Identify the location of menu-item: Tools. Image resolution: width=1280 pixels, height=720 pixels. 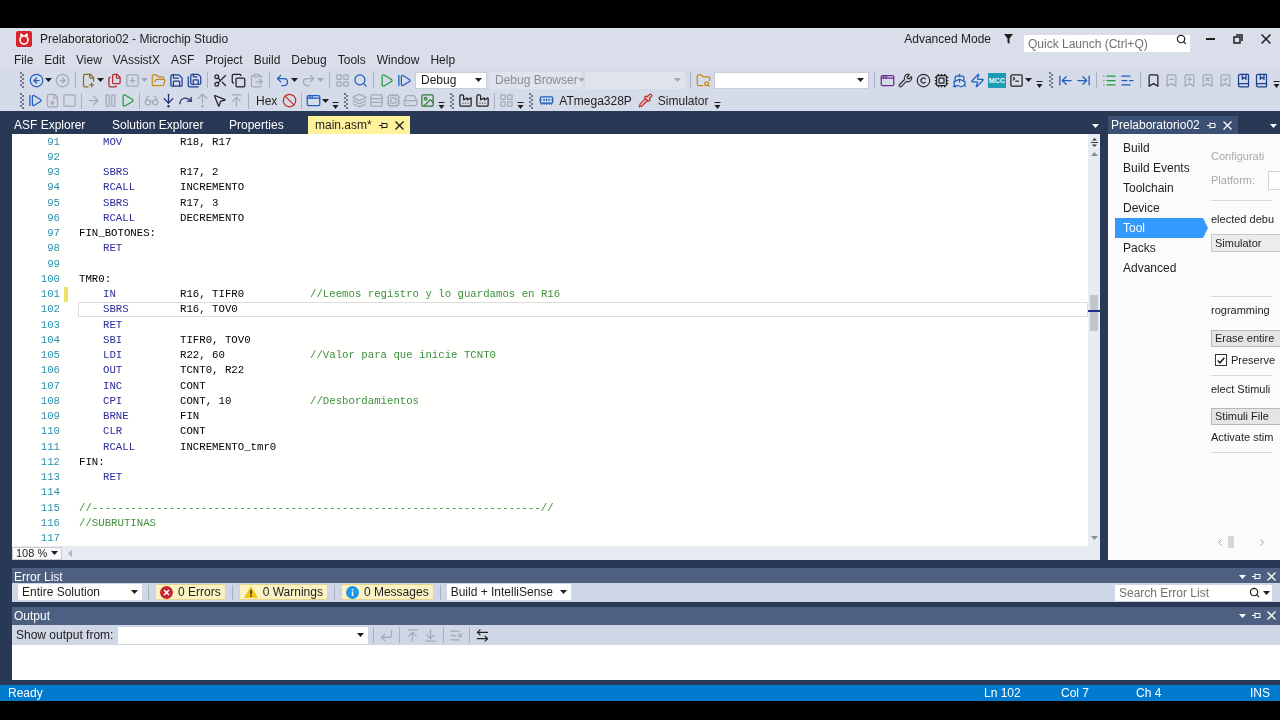
(351, 60).